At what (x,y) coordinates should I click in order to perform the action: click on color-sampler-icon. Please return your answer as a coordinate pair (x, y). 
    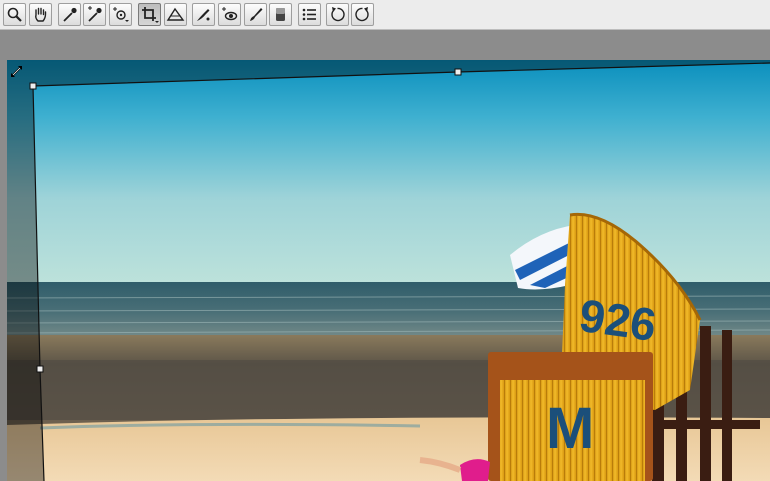
    Looking at the image, I should click on (95, 14).